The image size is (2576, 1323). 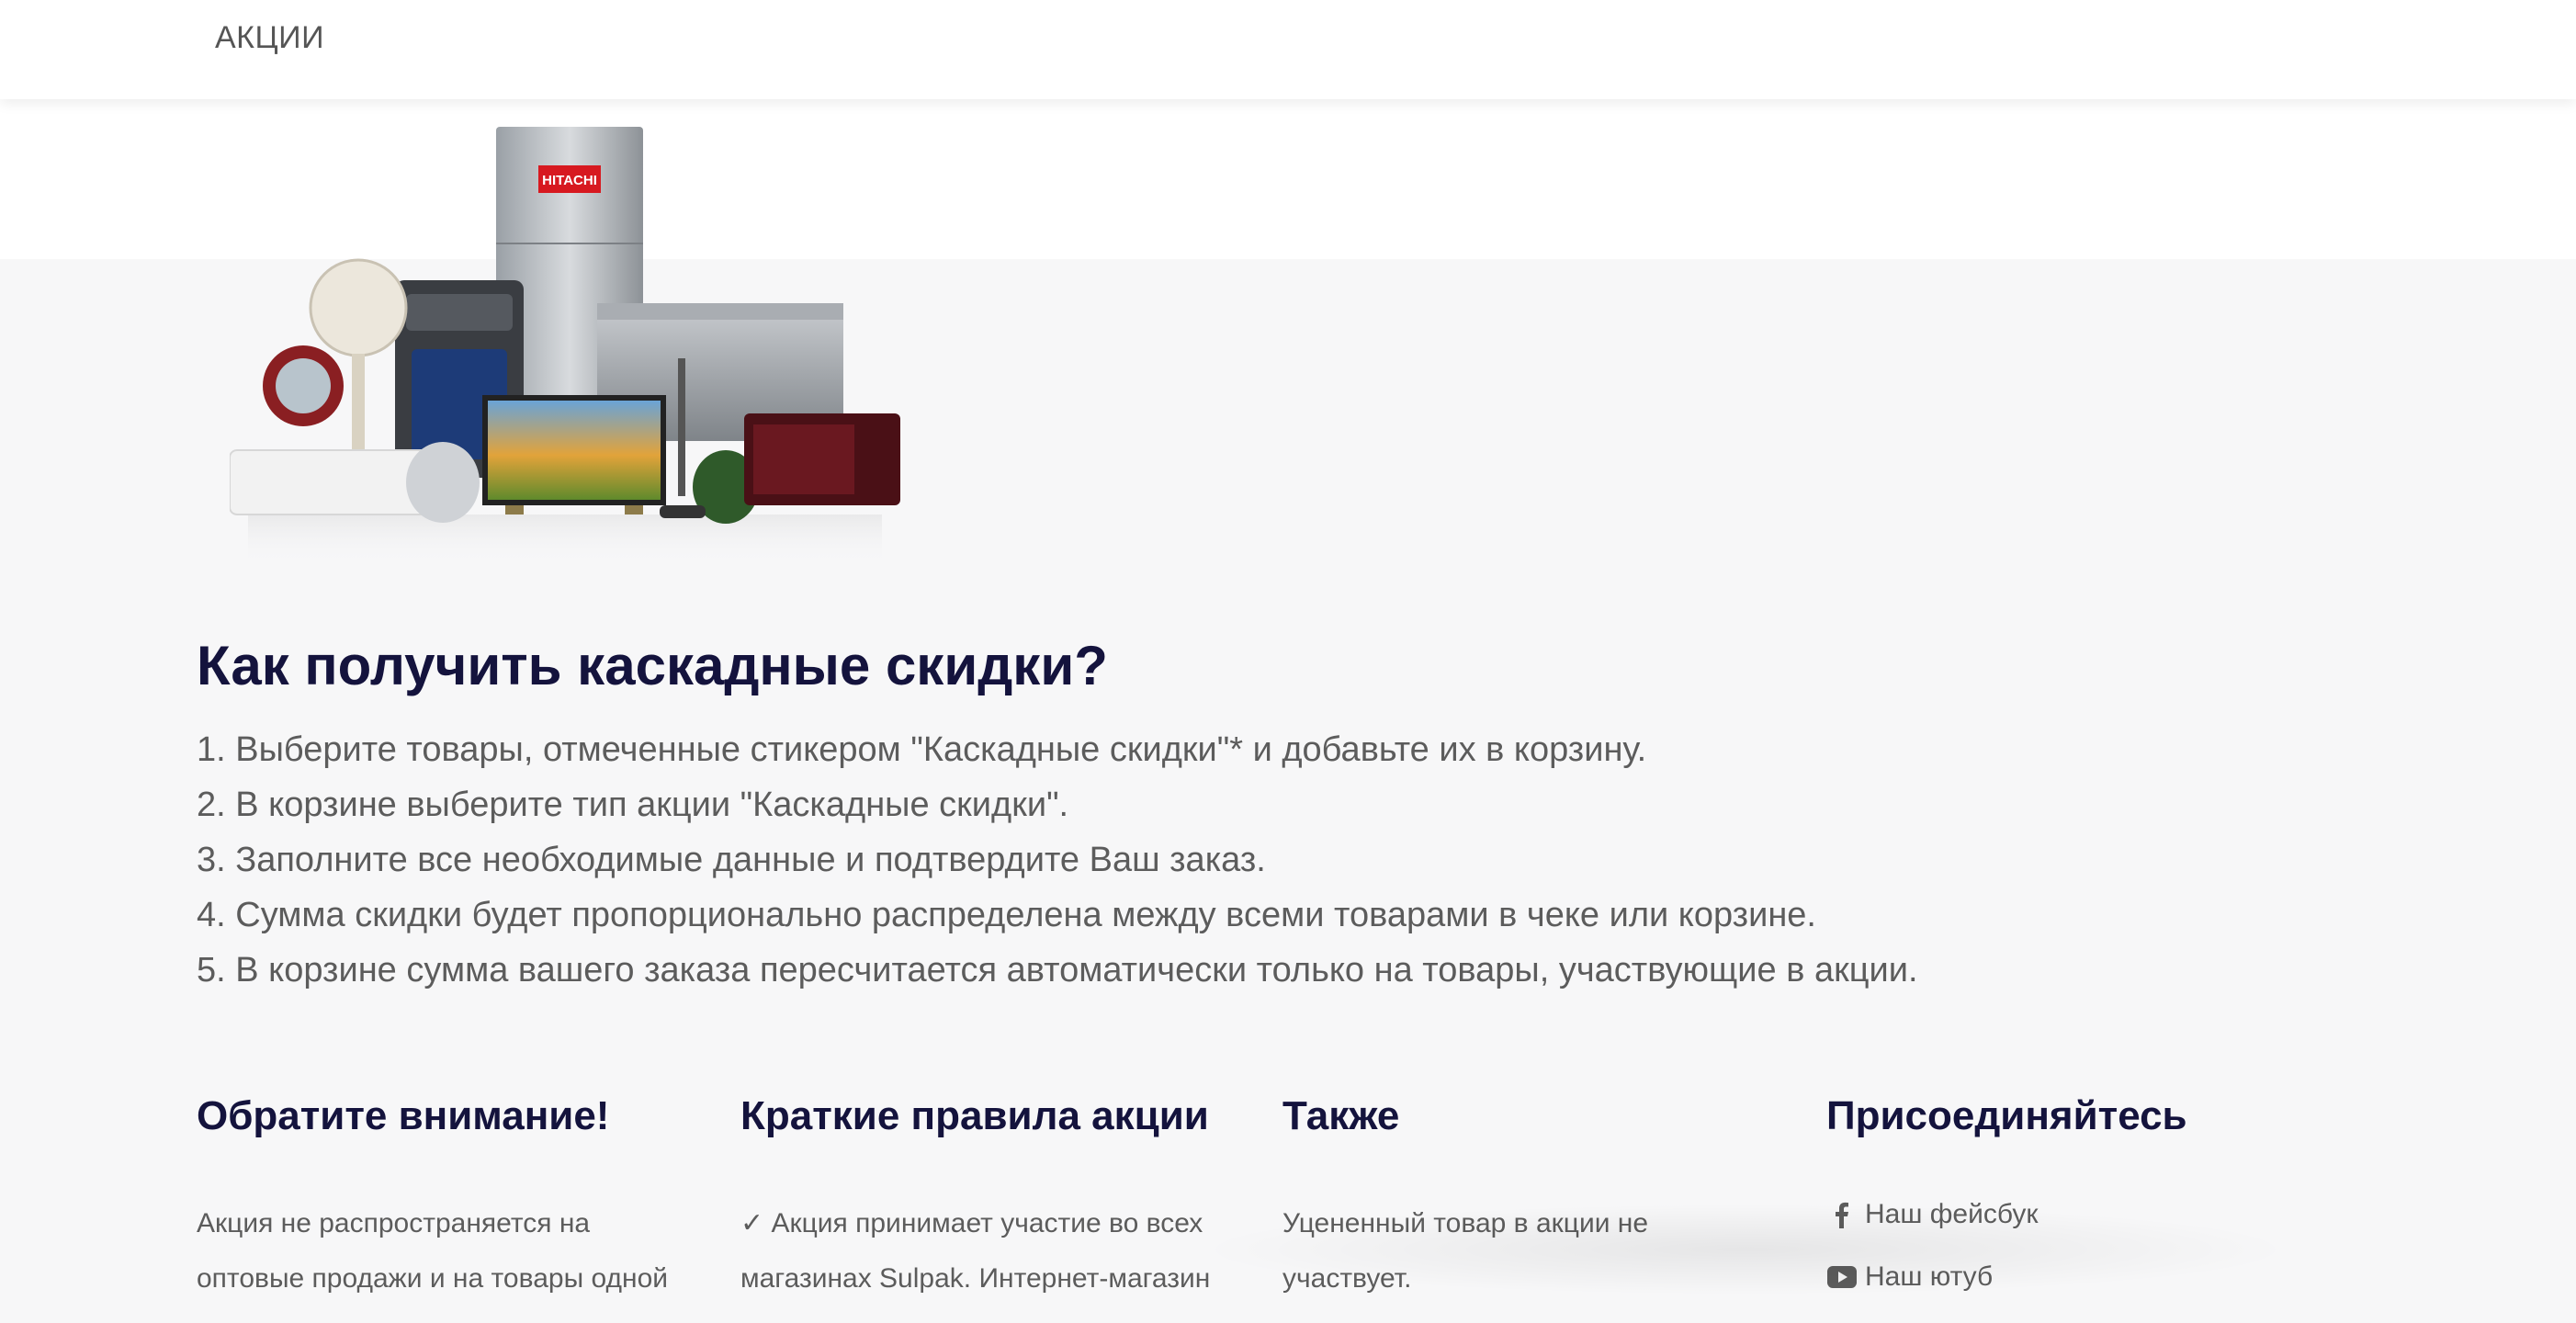 What do you see at coordinates (1288, 50) in the screenshot?
I see `top-navbar: АКЦИИ` at bounding box center [1288, 50].